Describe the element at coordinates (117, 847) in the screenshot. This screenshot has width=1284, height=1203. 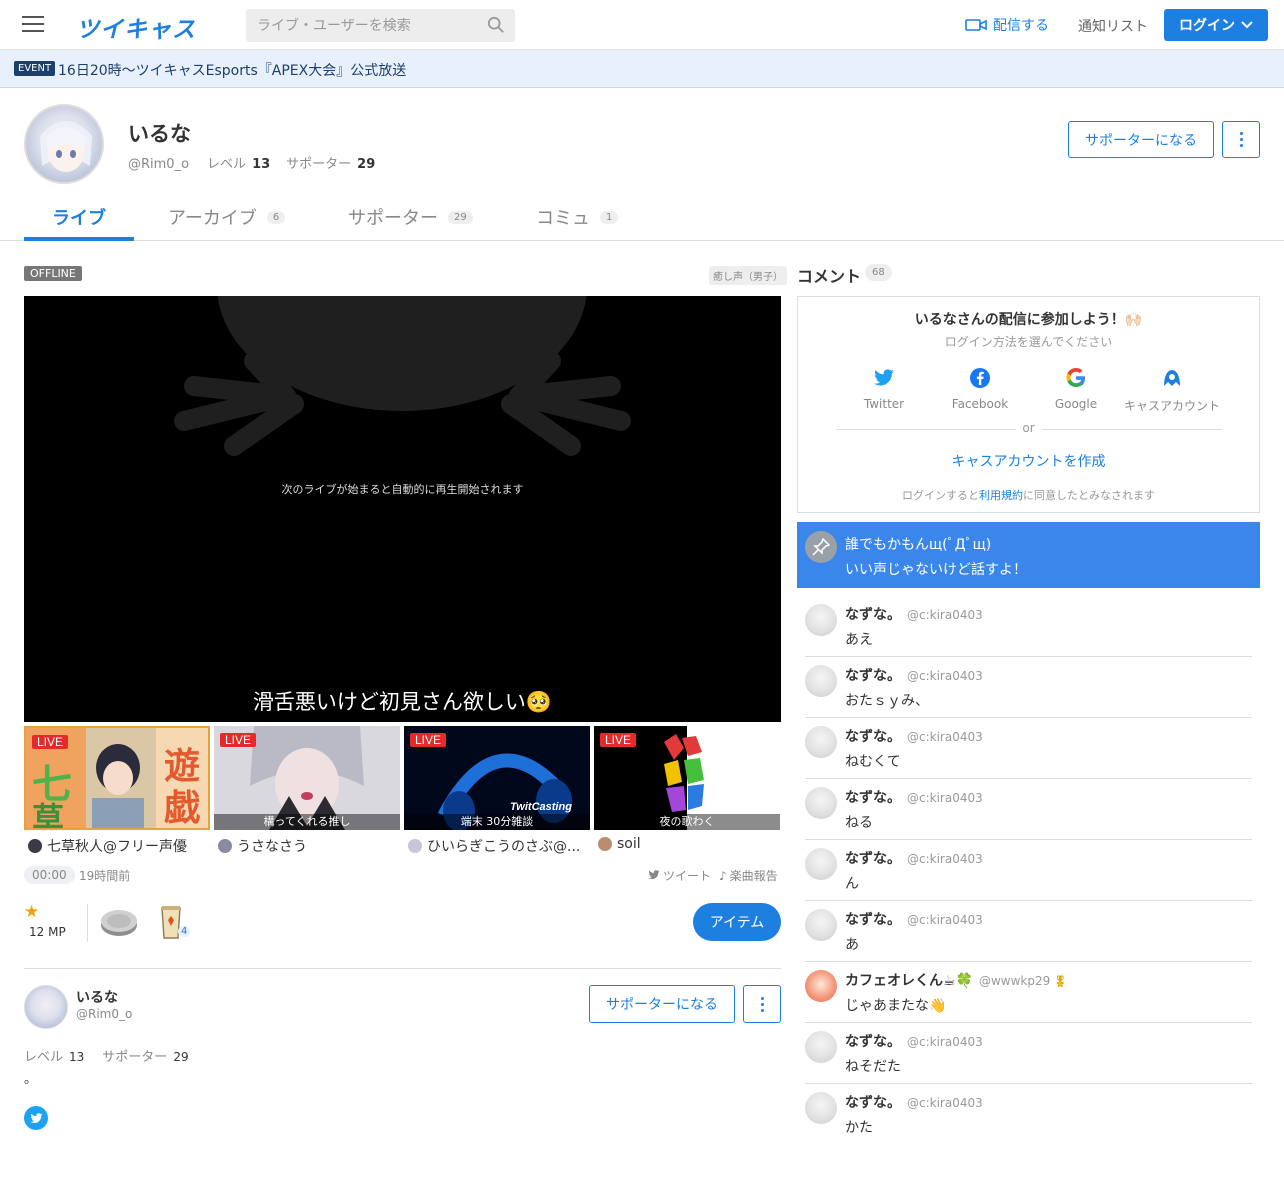
I see `user-name: 七草秋人@フリー声優` at that location.